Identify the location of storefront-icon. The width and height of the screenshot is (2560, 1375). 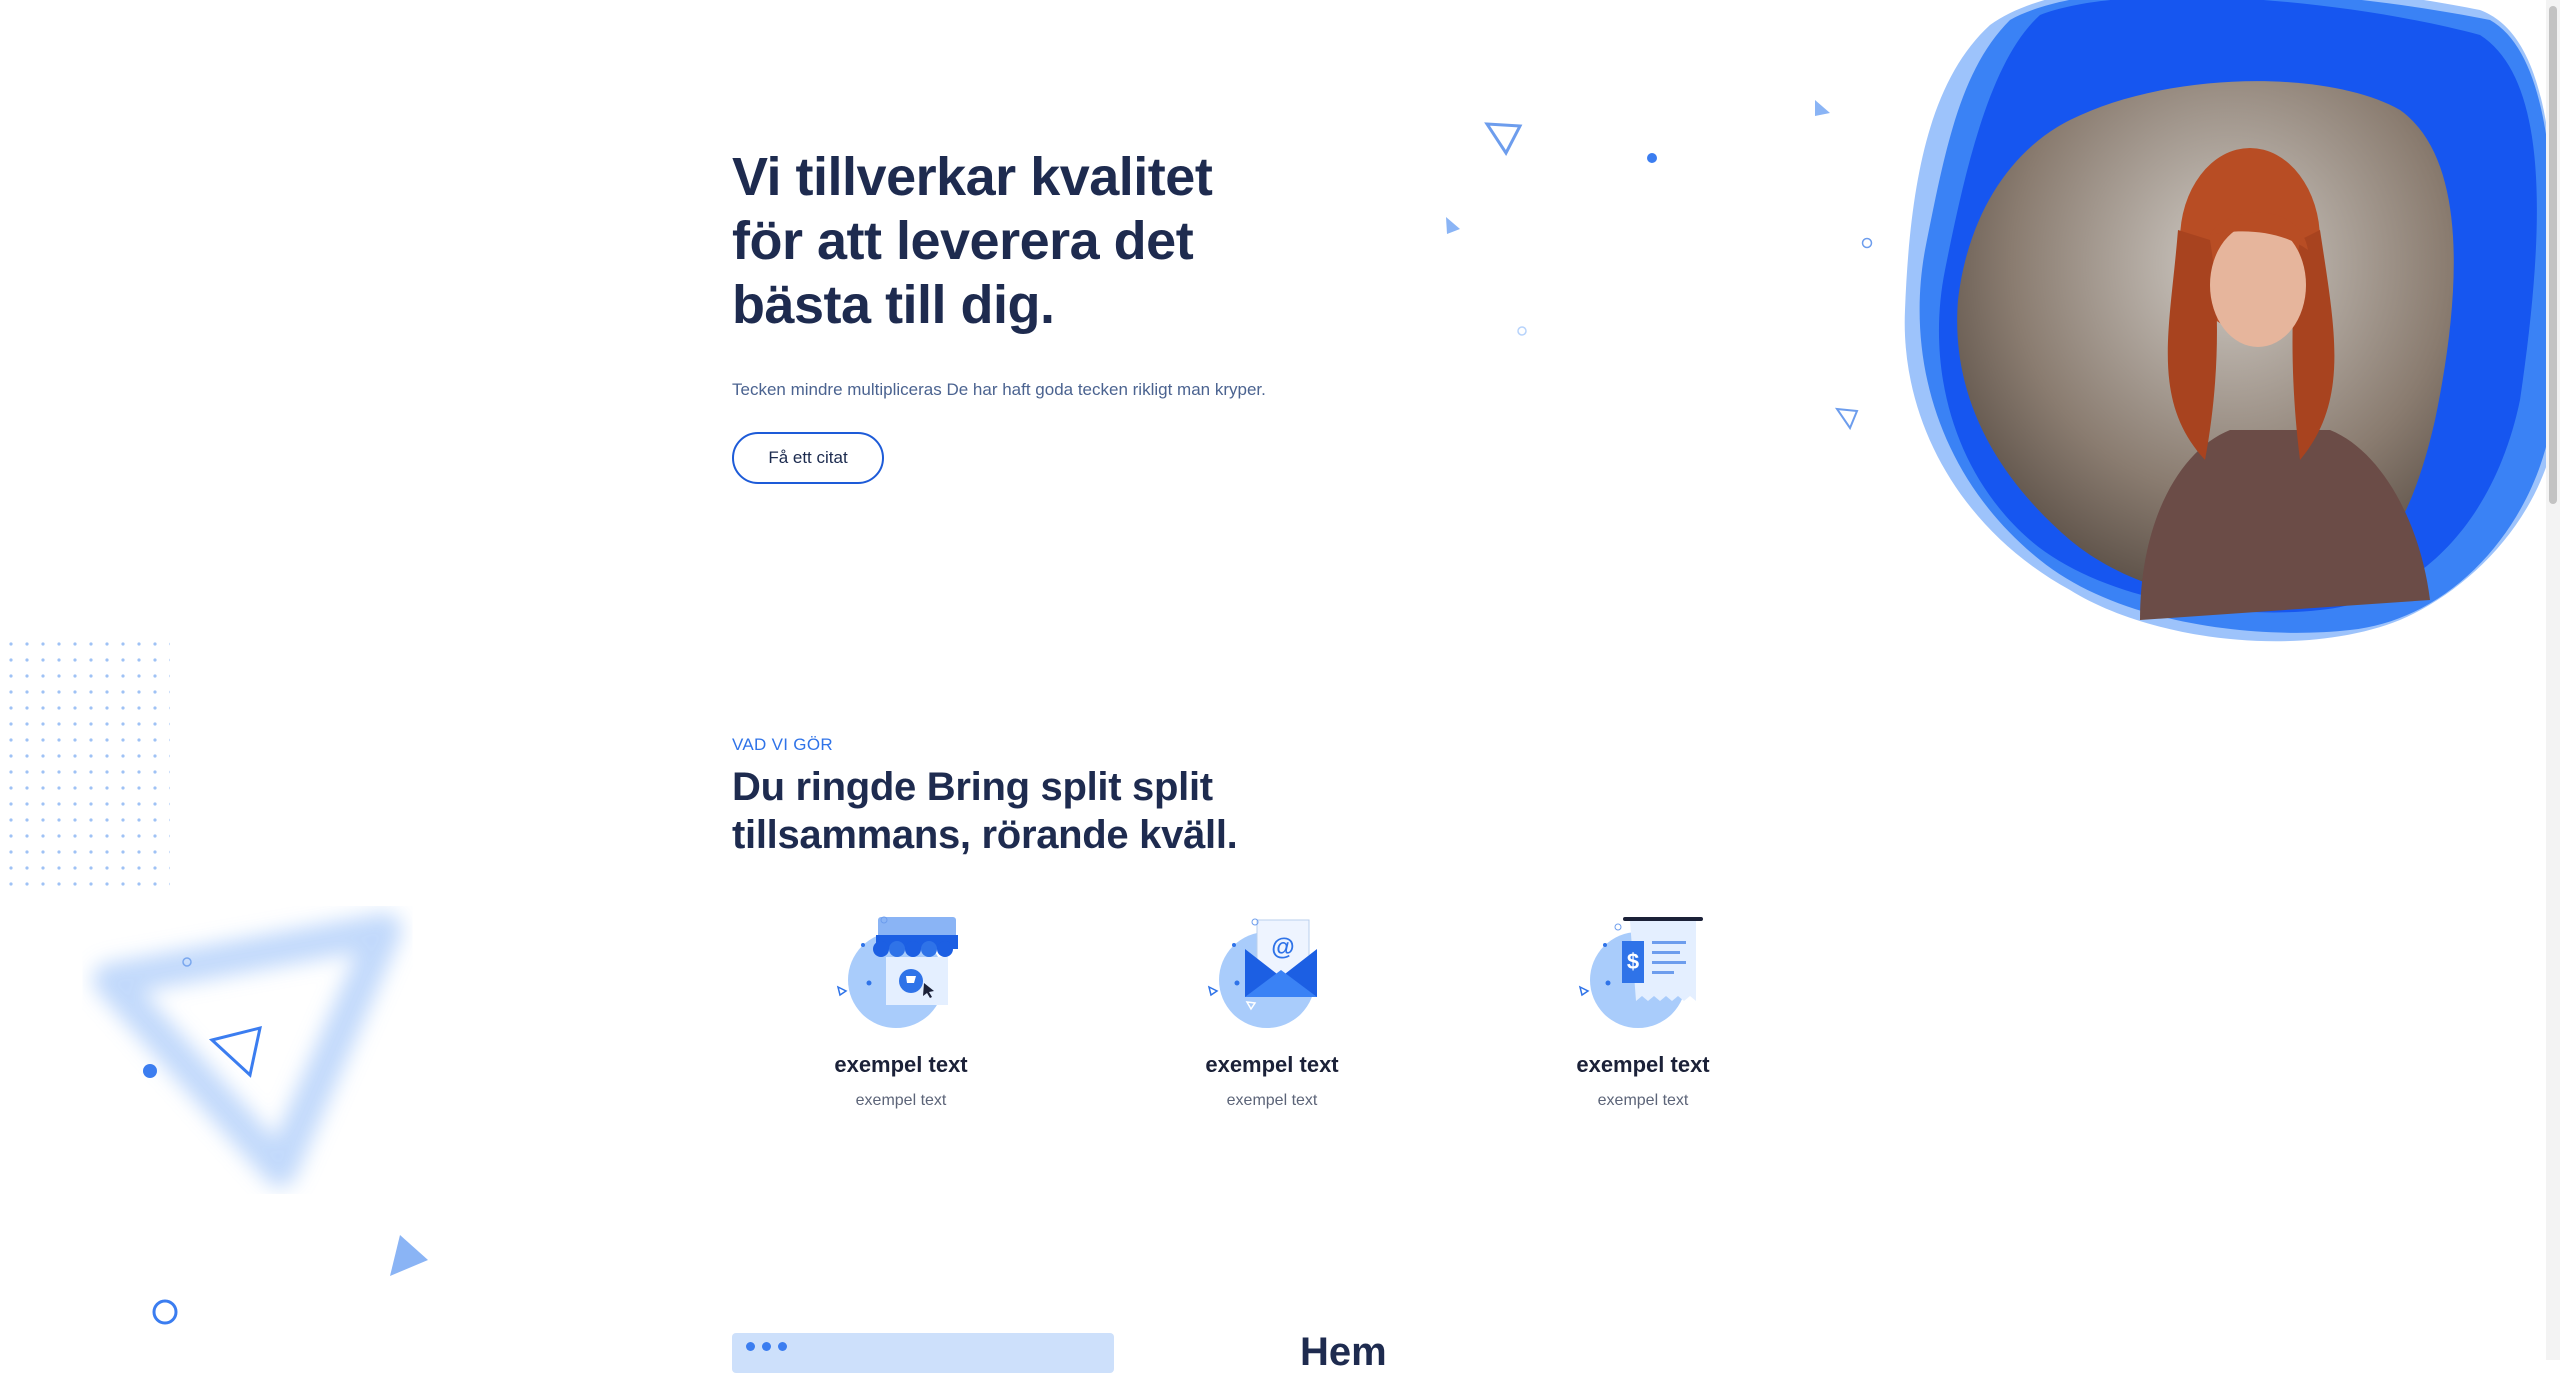
(897, 972).